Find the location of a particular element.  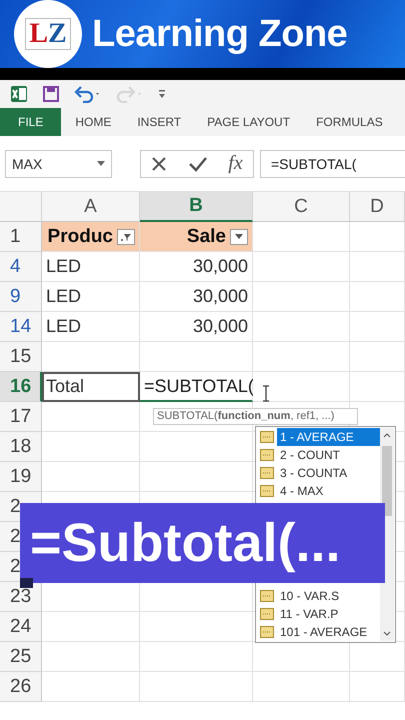

channel-title: Learning Zone is located at coordinates (220, 34).